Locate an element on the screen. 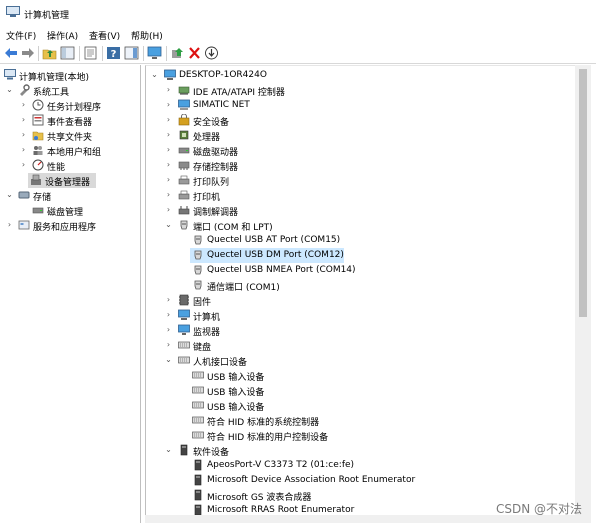 The height and width of the screenshot is (523, 596). device-tree-item: ⌄ 软件设备 is located at coordinates (360, 450).